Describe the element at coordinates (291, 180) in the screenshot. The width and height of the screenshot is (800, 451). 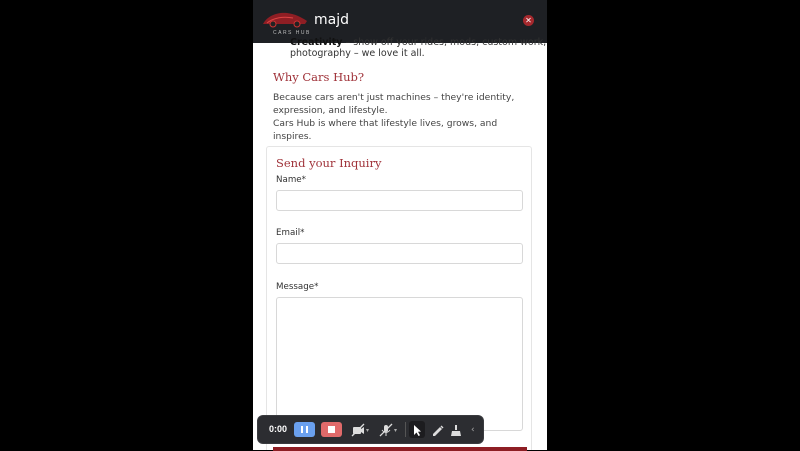
I see `name-label: Name*` at that location.